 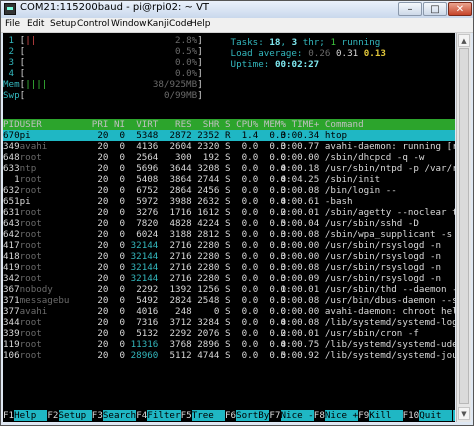 What do you see at coordinates (361, 42) in the screenshot?
I see `running-label: running` at bounding box center [361, 42].